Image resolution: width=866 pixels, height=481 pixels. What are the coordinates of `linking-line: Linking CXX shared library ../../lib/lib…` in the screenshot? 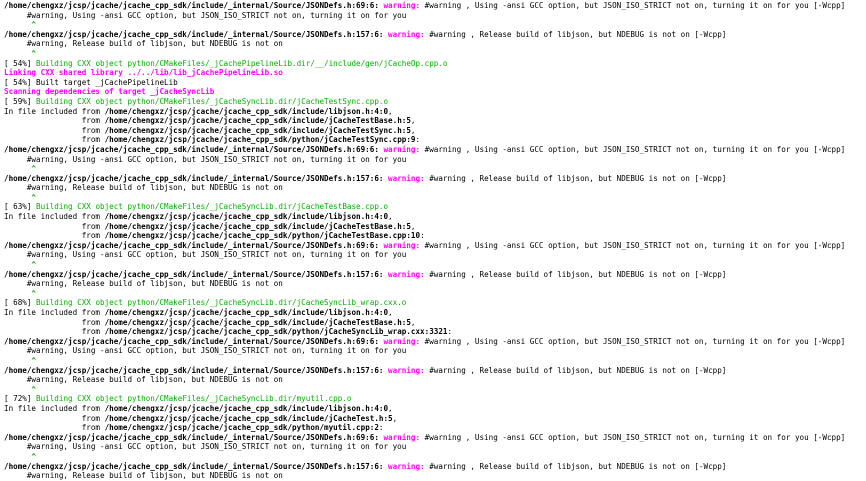 It's located at (435, 73).